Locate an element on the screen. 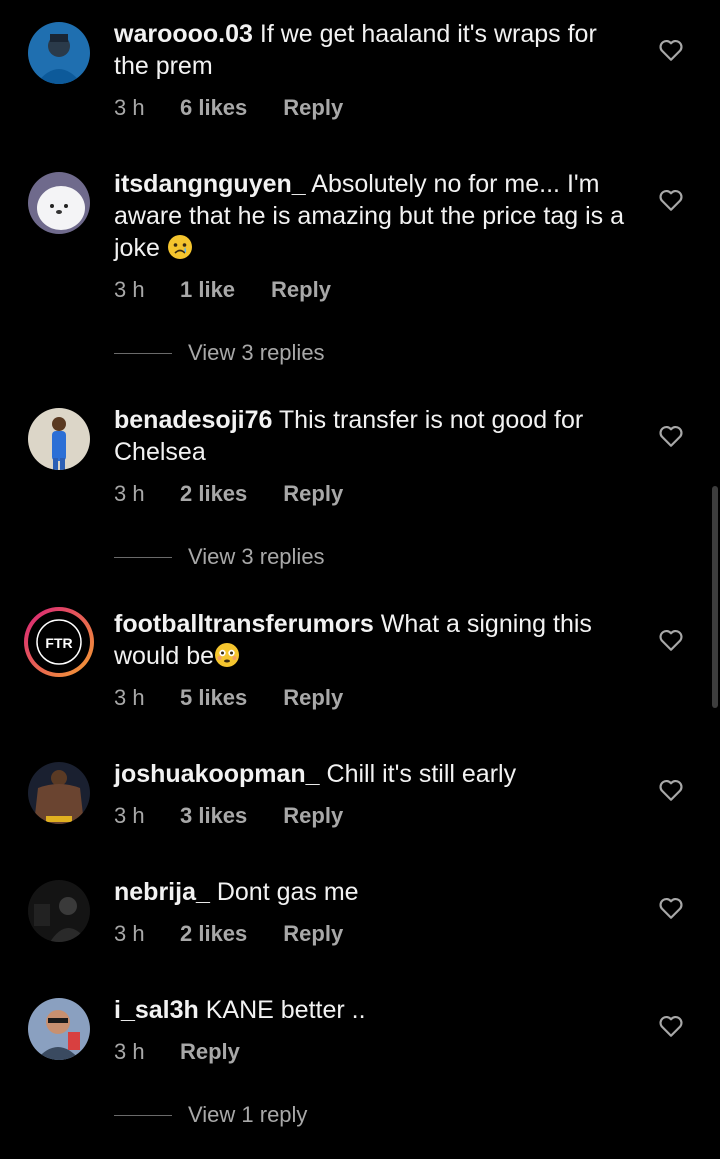 The height and width of the screenshot is (1159, 720). comment-username: nebrija_ is located at coordinates (162, 892).